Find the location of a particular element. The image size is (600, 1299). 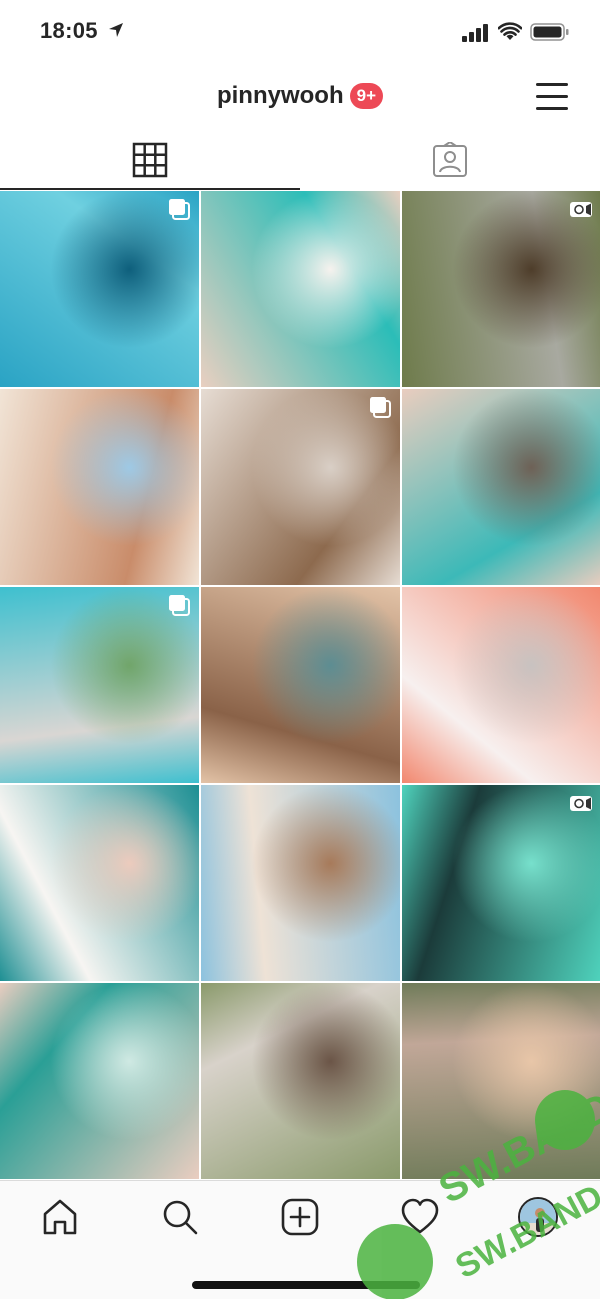

wifi-icon is located at coordinates (510, 31).